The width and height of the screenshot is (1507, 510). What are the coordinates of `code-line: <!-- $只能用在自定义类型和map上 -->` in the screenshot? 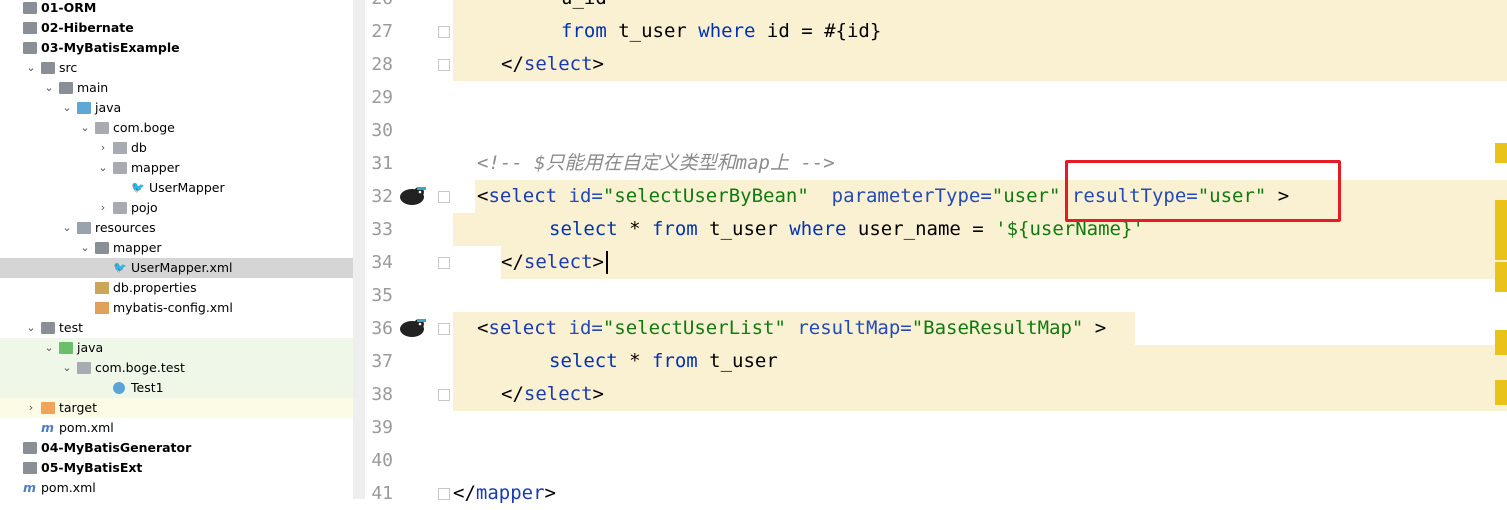 It's located at (656, 163).